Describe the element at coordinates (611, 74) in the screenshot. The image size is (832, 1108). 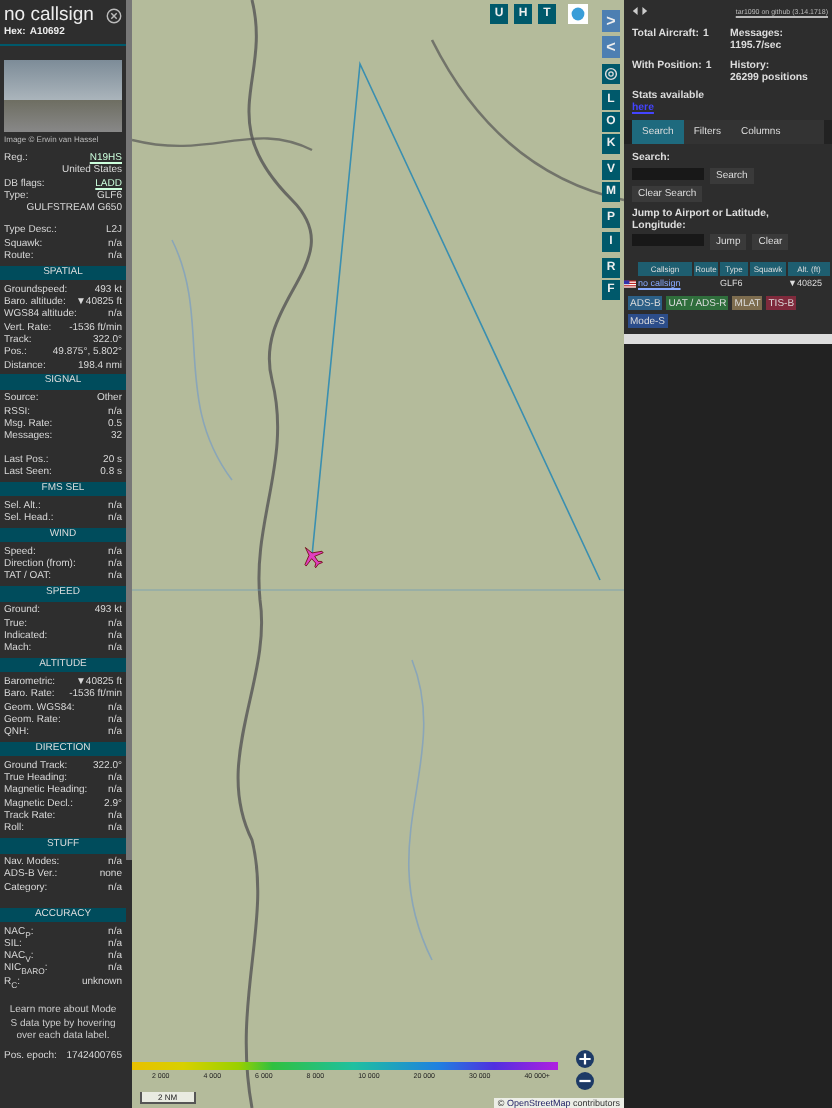
I see `settings-icon` at that location.